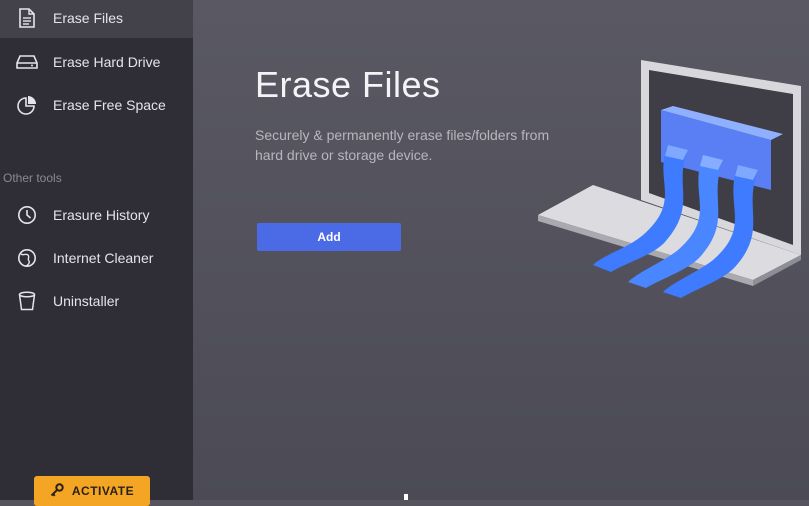 The image size is (809, 506). I want to click on sidebar-item-label: Erase Free Space, so click(109, 105).